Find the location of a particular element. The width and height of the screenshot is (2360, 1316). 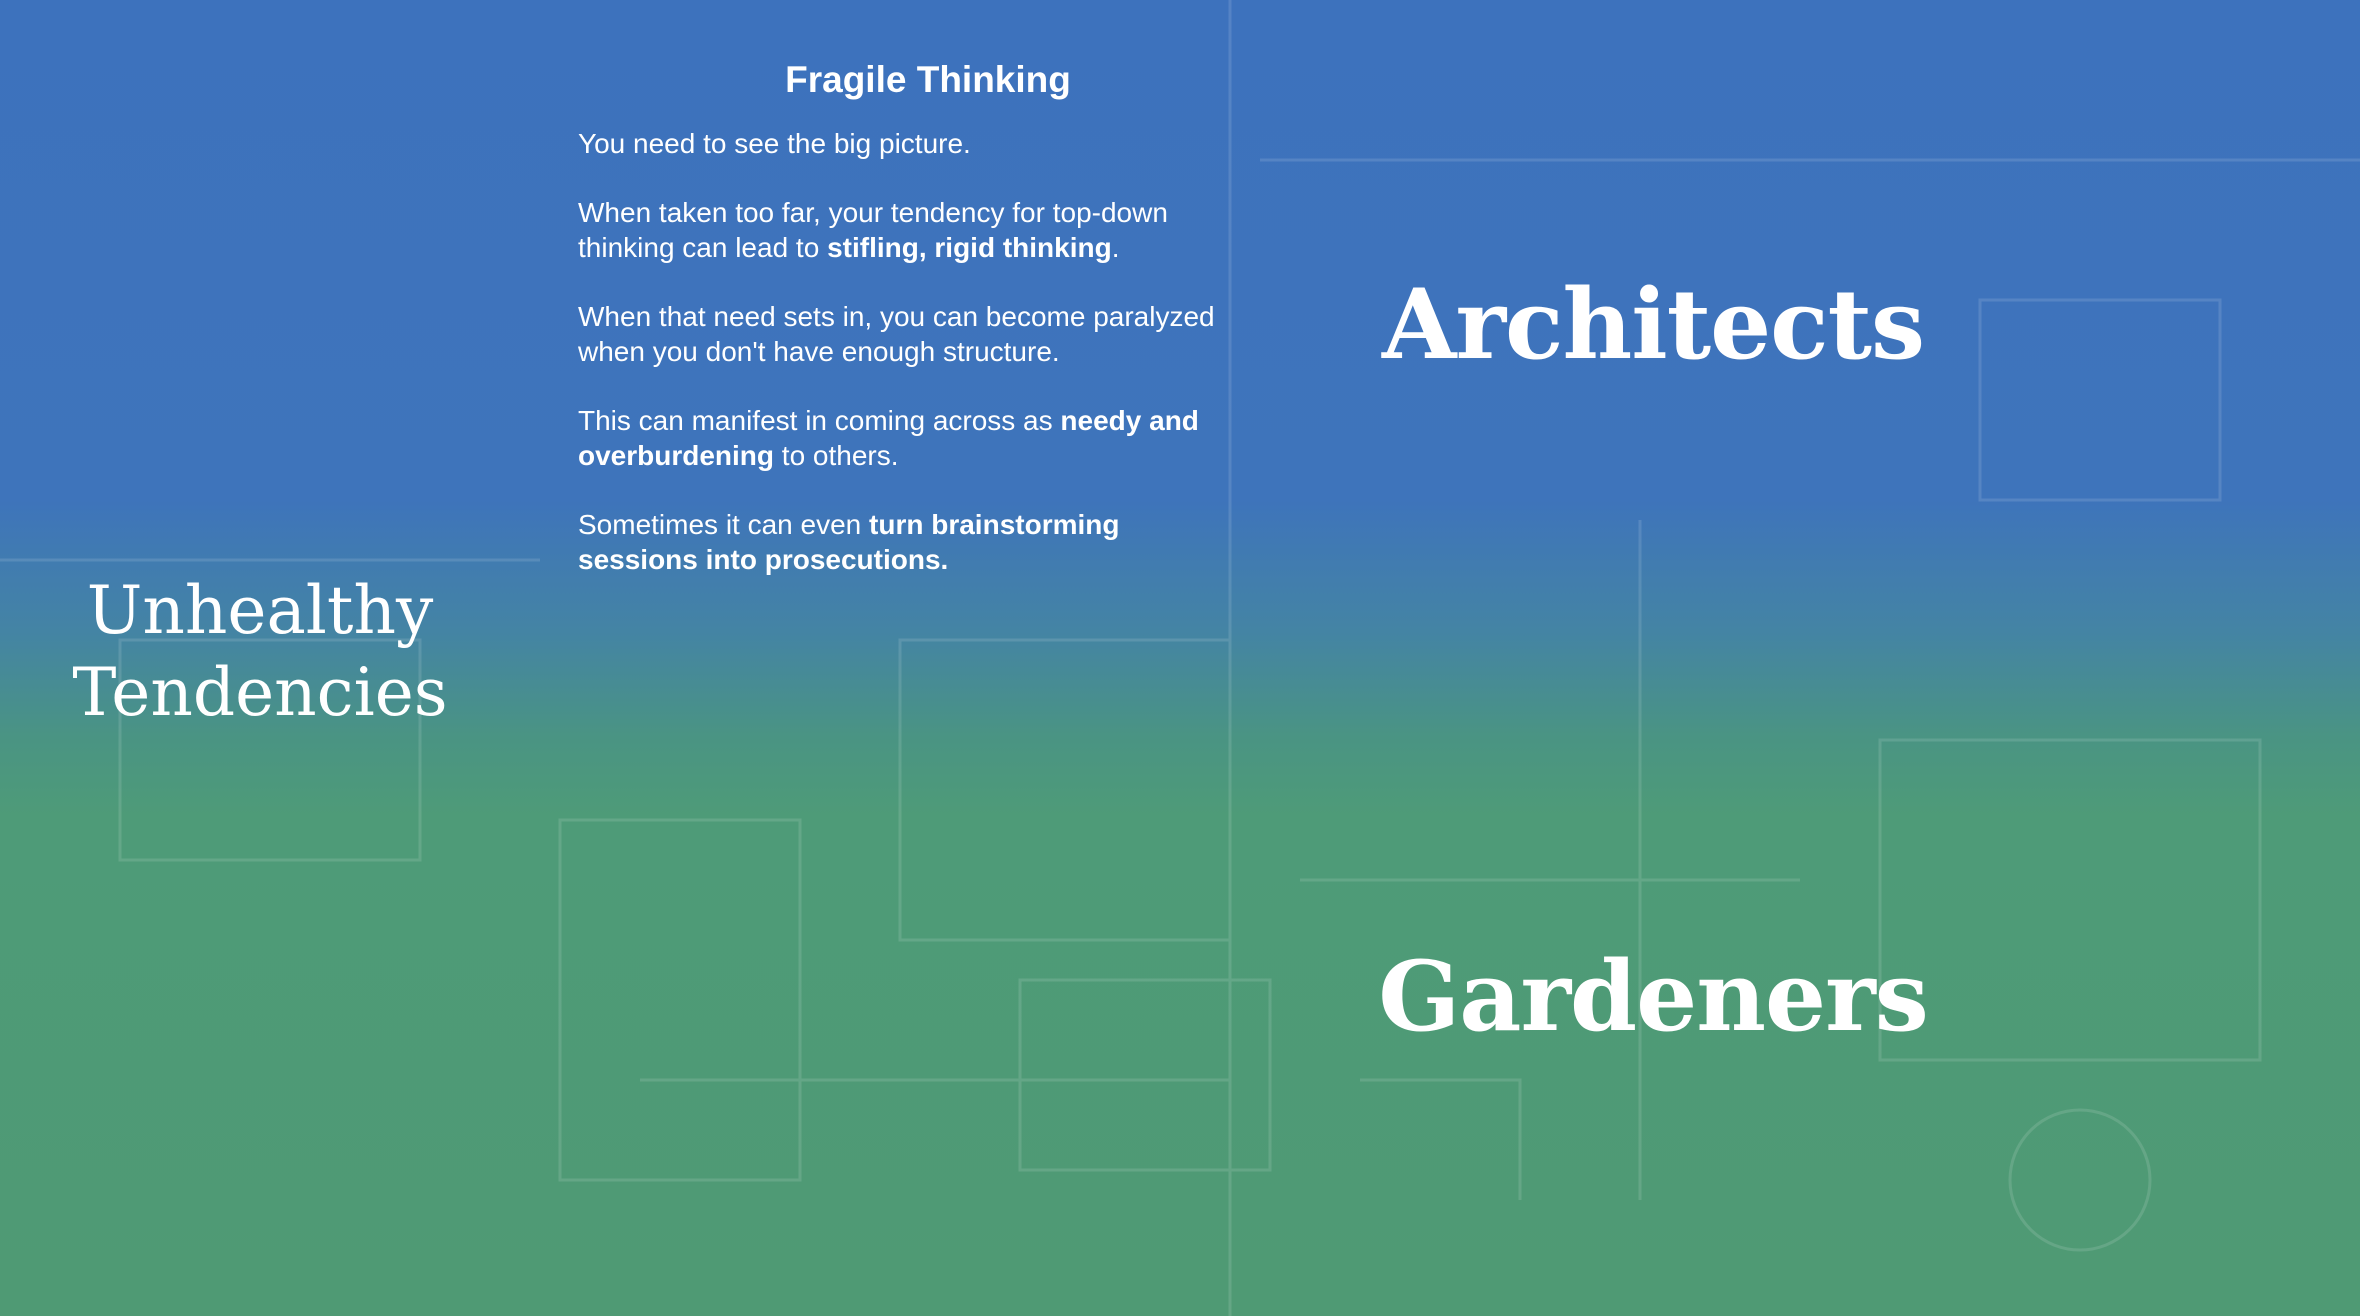

paragraph-needy-text: This can manifest in coming across as is located at coordinates (819, 420).